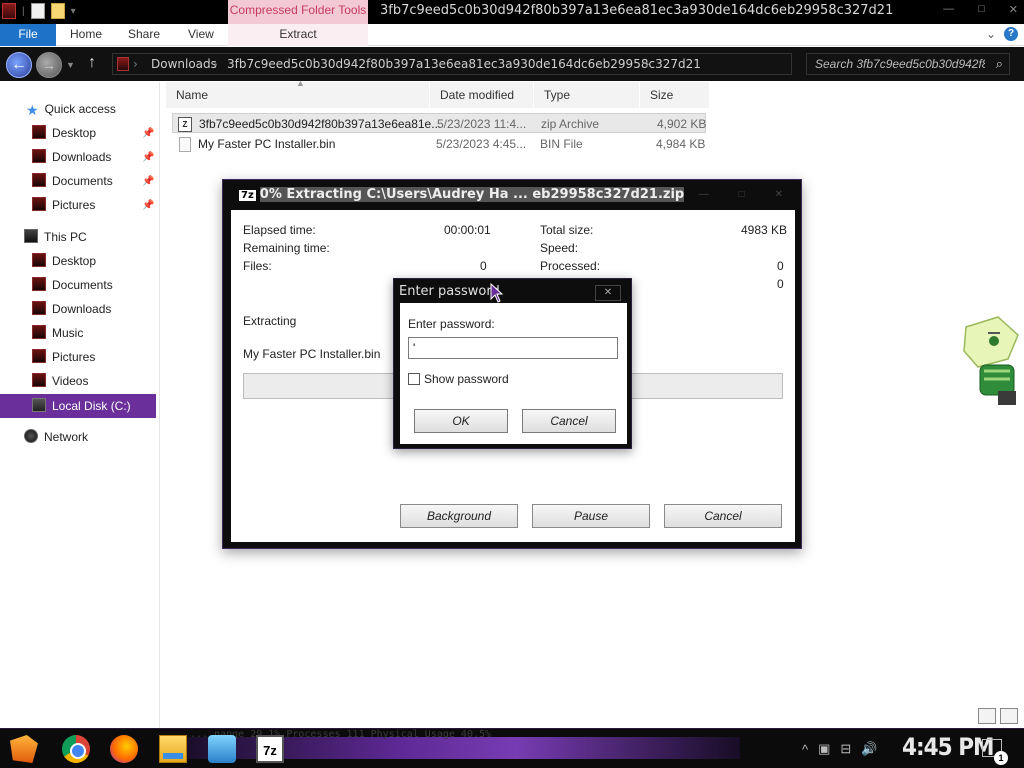  What do you see at coordinates (298, 35) in the screenshot?
I see `tab-extract: Extract` at bounding box center [298, 35].